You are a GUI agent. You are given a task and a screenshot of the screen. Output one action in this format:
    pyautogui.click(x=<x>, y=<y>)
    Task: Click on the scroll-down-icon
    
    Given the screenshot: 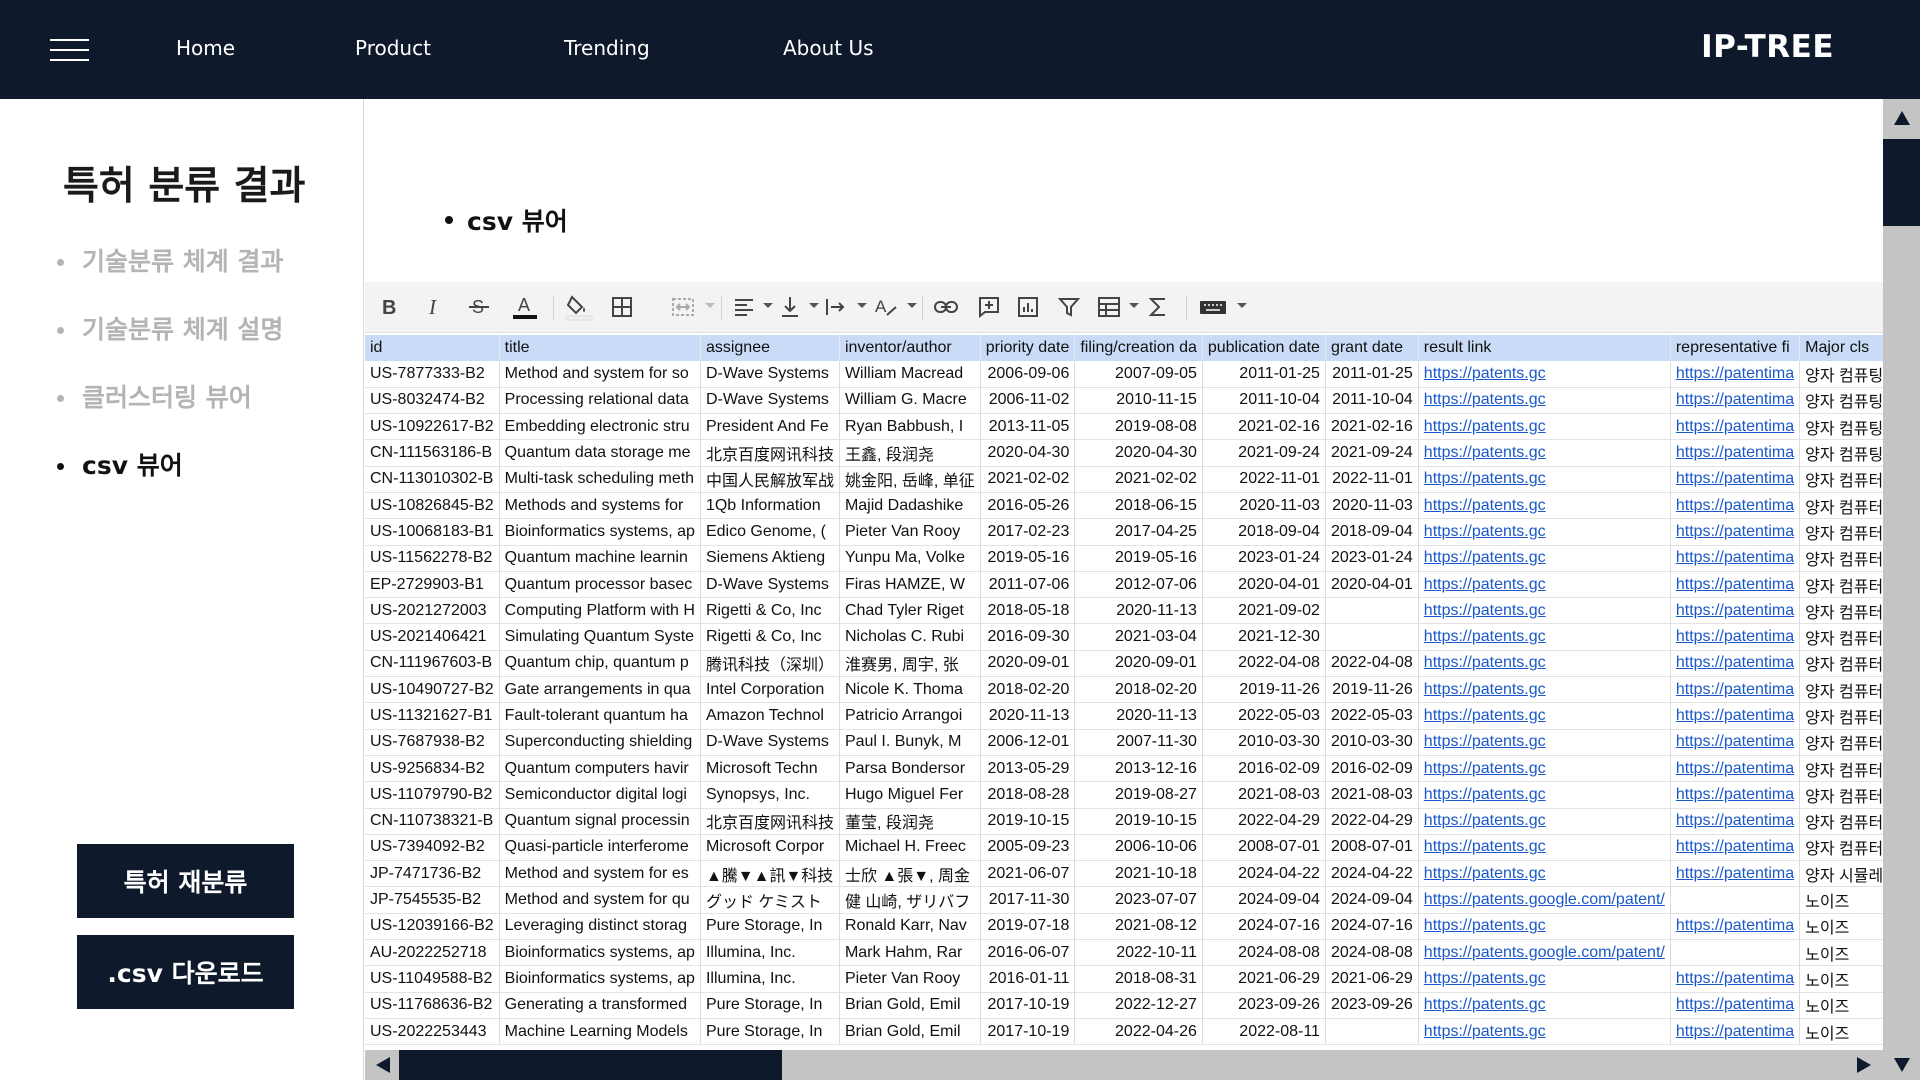 What is the action you would take?
    pyautogui.click(x=1902, y=1065)
    